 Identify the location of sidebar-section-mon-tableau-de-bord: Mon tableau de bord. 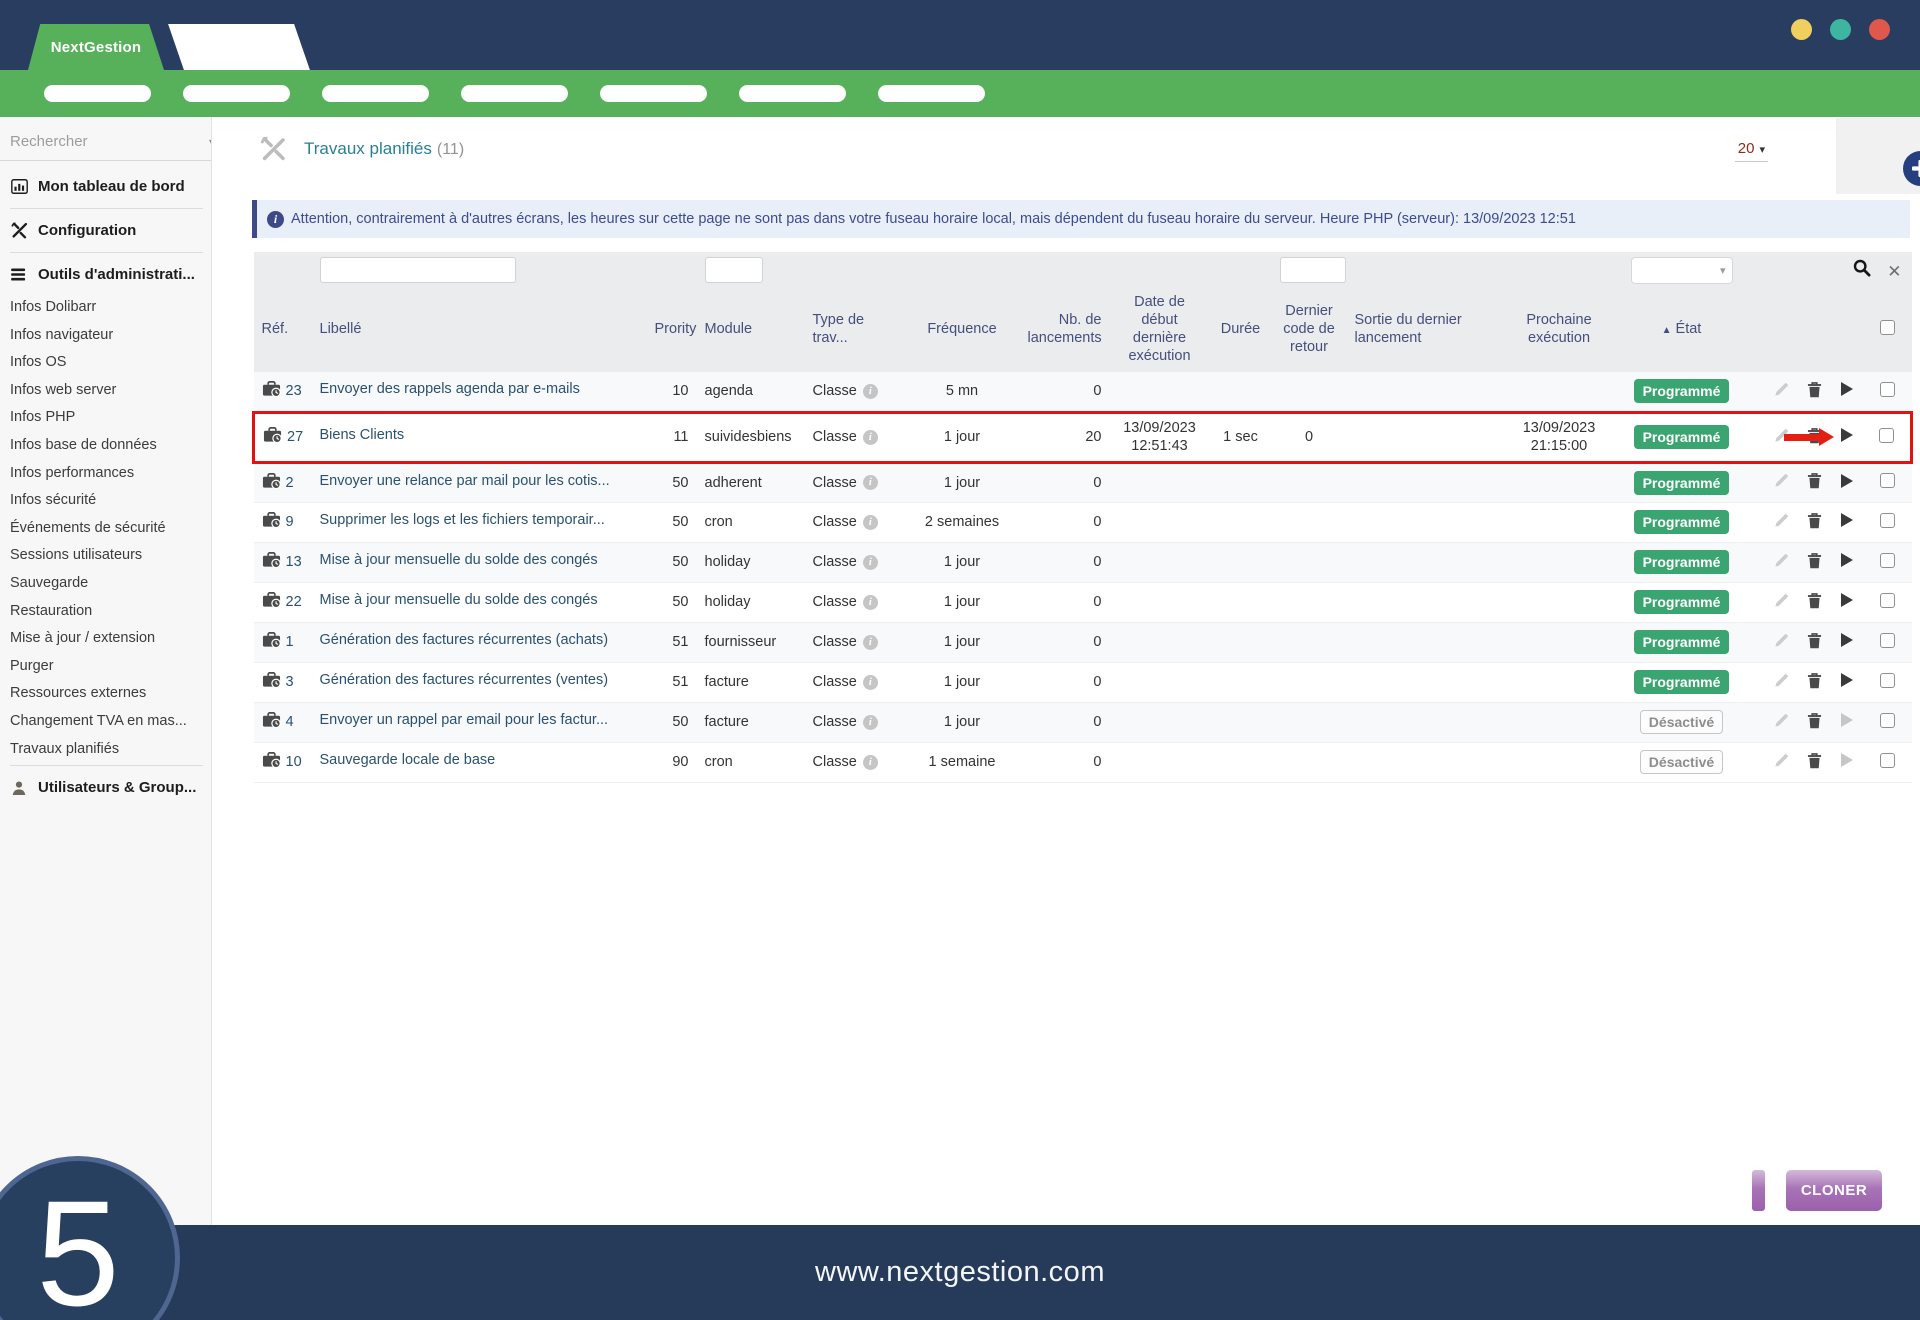
(106, 186).